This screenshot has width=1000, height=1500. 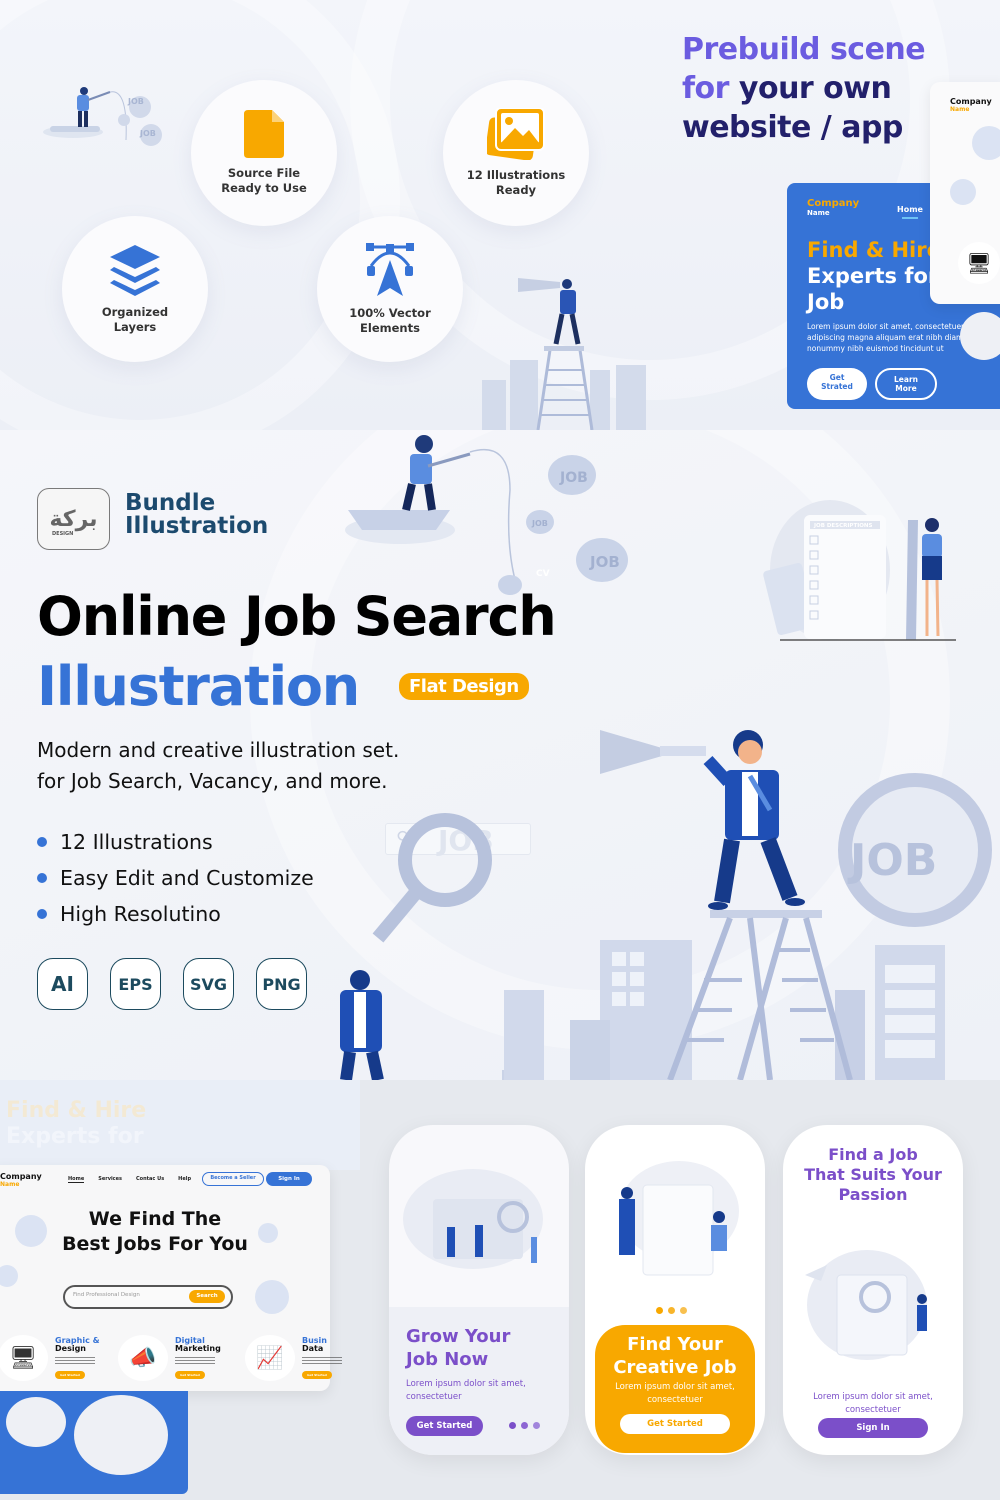 I want to click on faded-hero-background: Find & Hire Experts for, so click(x=180, y=1125).